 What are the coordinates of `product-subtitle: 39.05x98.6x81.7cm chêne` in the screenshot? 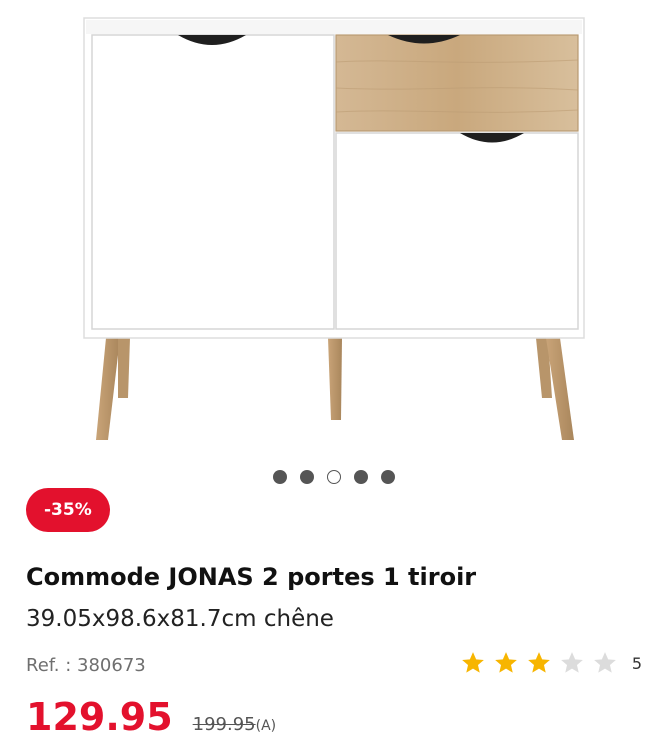 It's located at (180, 619).